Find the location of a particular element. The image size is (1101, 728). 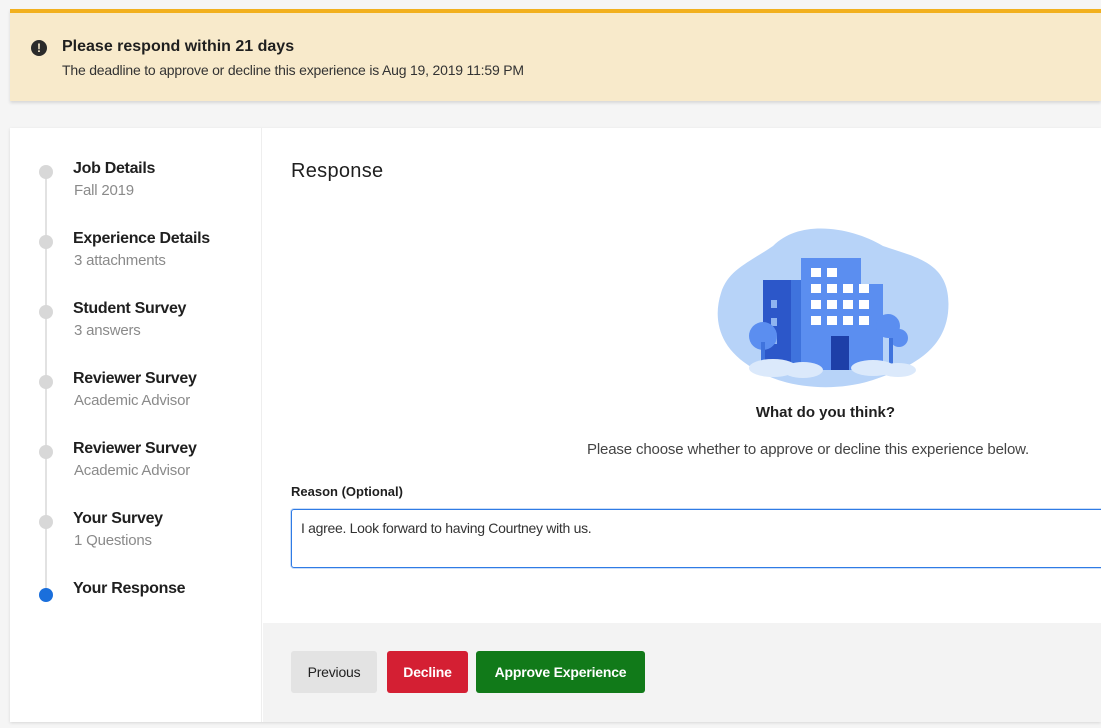

action-footer: Previous Decline Approve Experience is located at coordinates (682, 672).